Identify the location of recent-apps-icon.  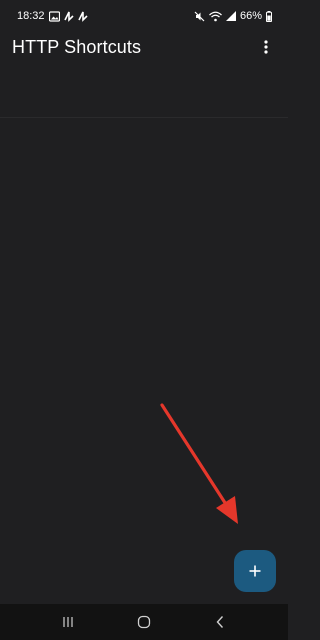
(68, 622).